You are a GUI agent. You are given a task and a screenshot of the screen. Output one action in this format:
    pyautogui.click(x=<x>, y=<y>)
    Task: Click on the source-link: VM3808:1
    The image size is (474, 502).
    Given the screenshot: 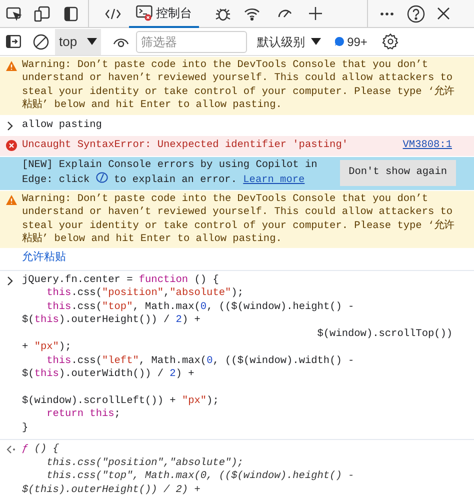 What is the action you would take?
    pyautogui.click(x=427, y=146)
    